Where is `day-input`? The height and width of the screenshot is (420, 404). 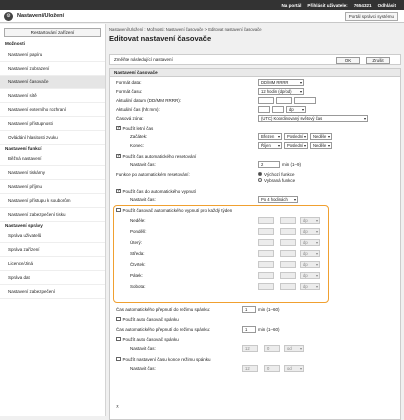 day-input is located at coordinates (266, 100).